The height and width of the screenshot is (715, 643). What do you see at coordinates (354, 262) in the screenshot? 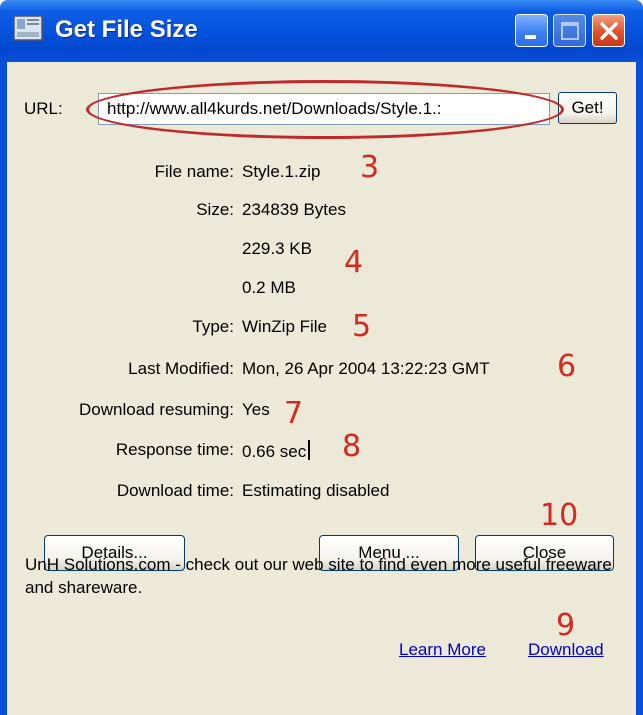
I see `annotation-4: 4` at bounding box center [354, 262].